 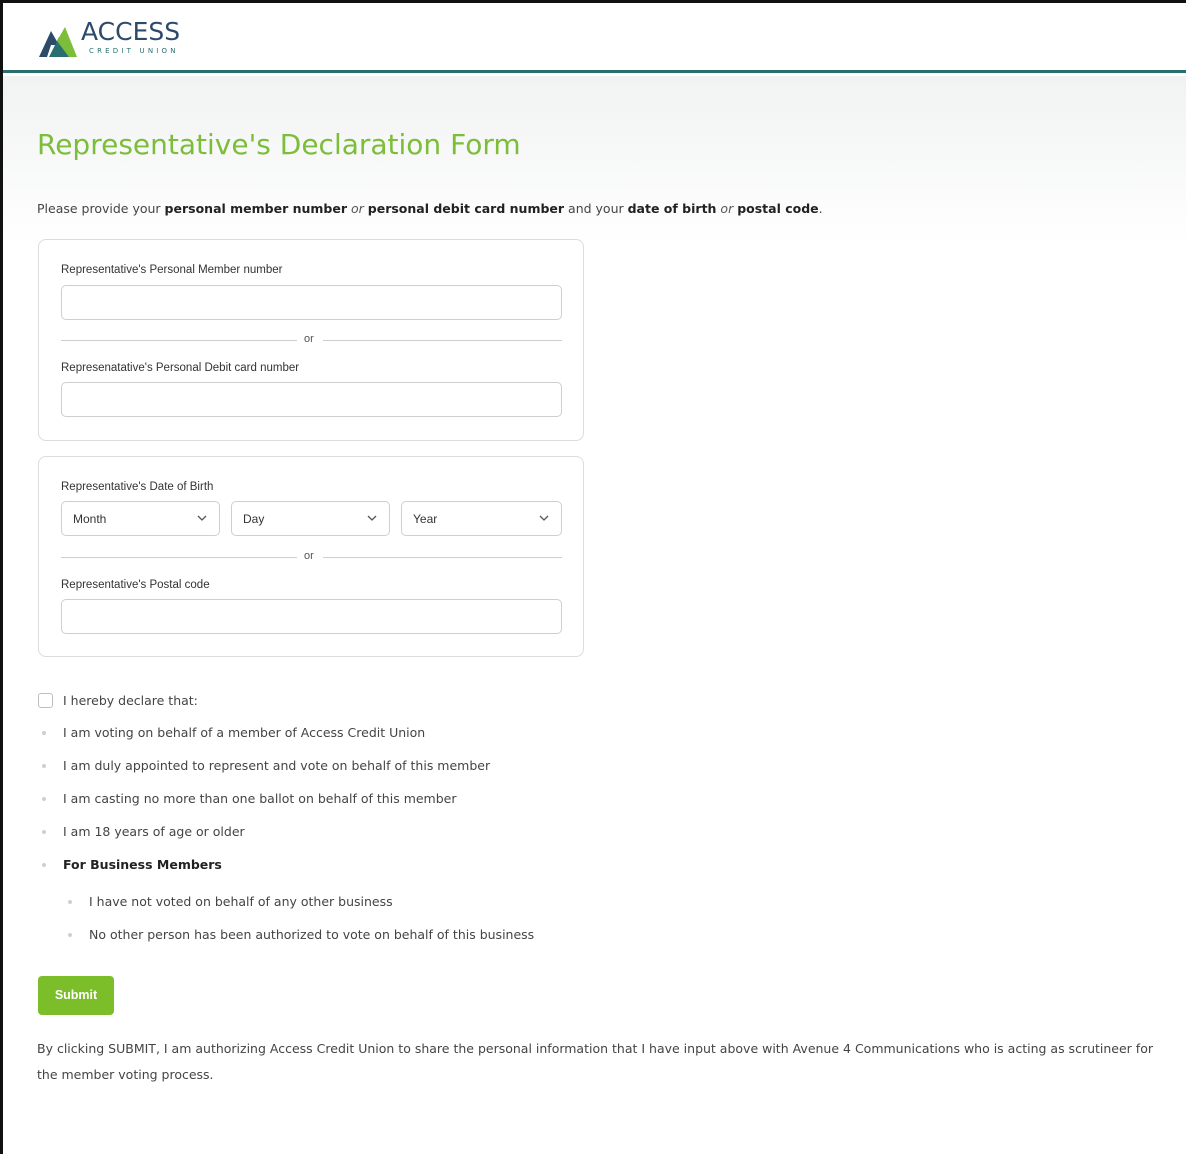 I want to click on month-value: Month, so click(x=90, y=519).